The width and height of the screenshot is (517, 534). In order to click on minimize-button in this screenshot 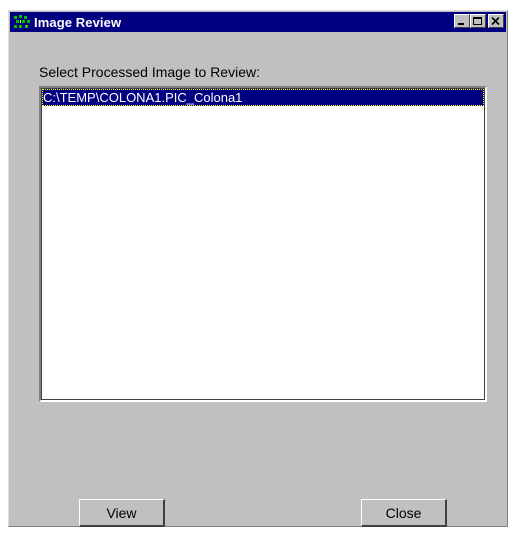, I will do `click(462, 21)`.